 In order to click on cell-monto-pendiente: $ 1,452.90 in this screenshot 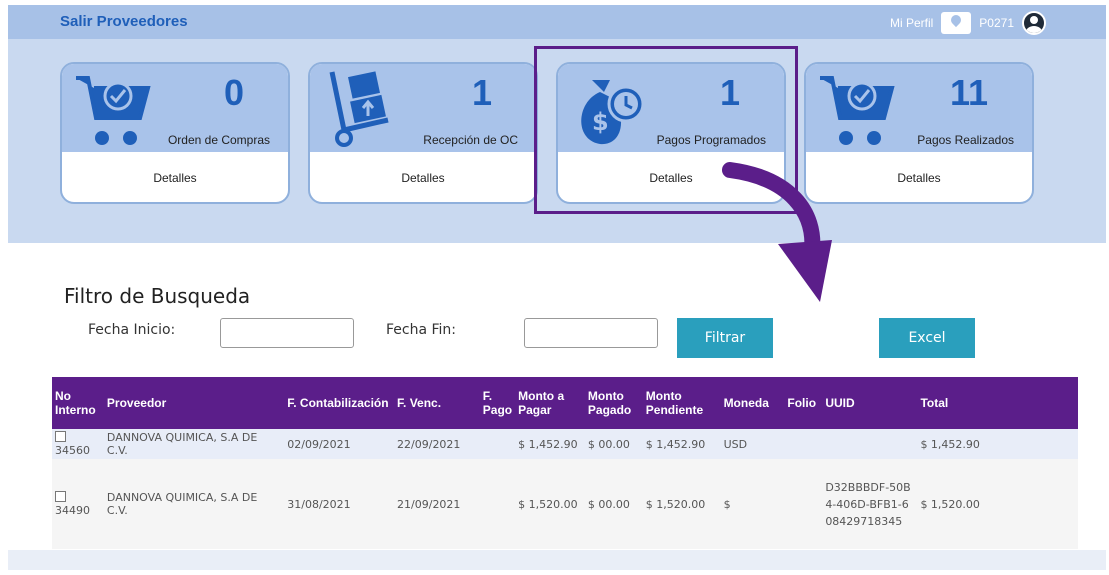, I will do `click(681, 444)`.